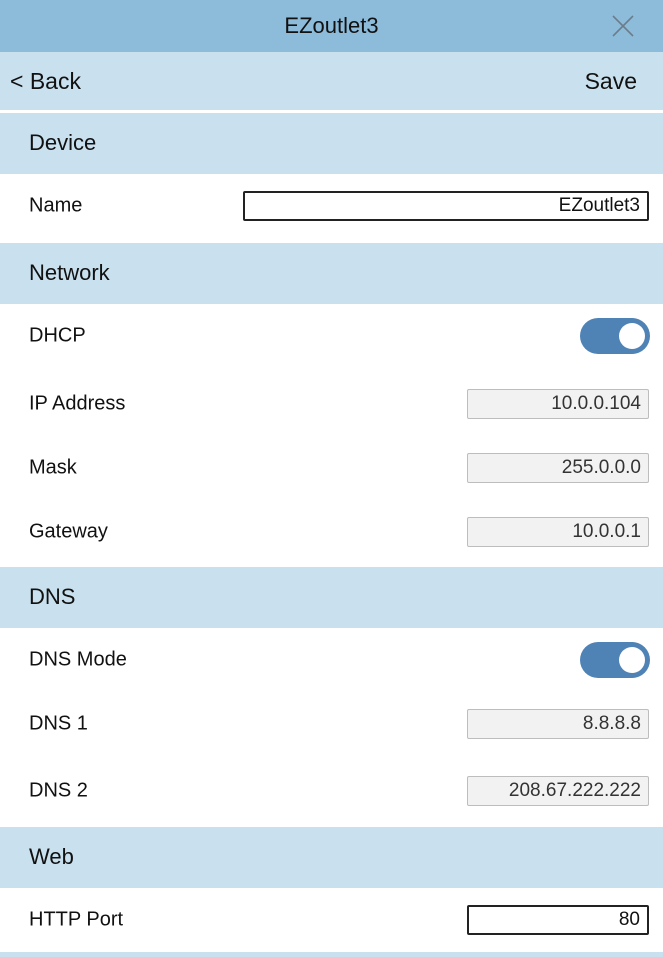 This screenshot has width=663, height=957. I want to click on window-title: EZoutlet3, so click(331, 25).